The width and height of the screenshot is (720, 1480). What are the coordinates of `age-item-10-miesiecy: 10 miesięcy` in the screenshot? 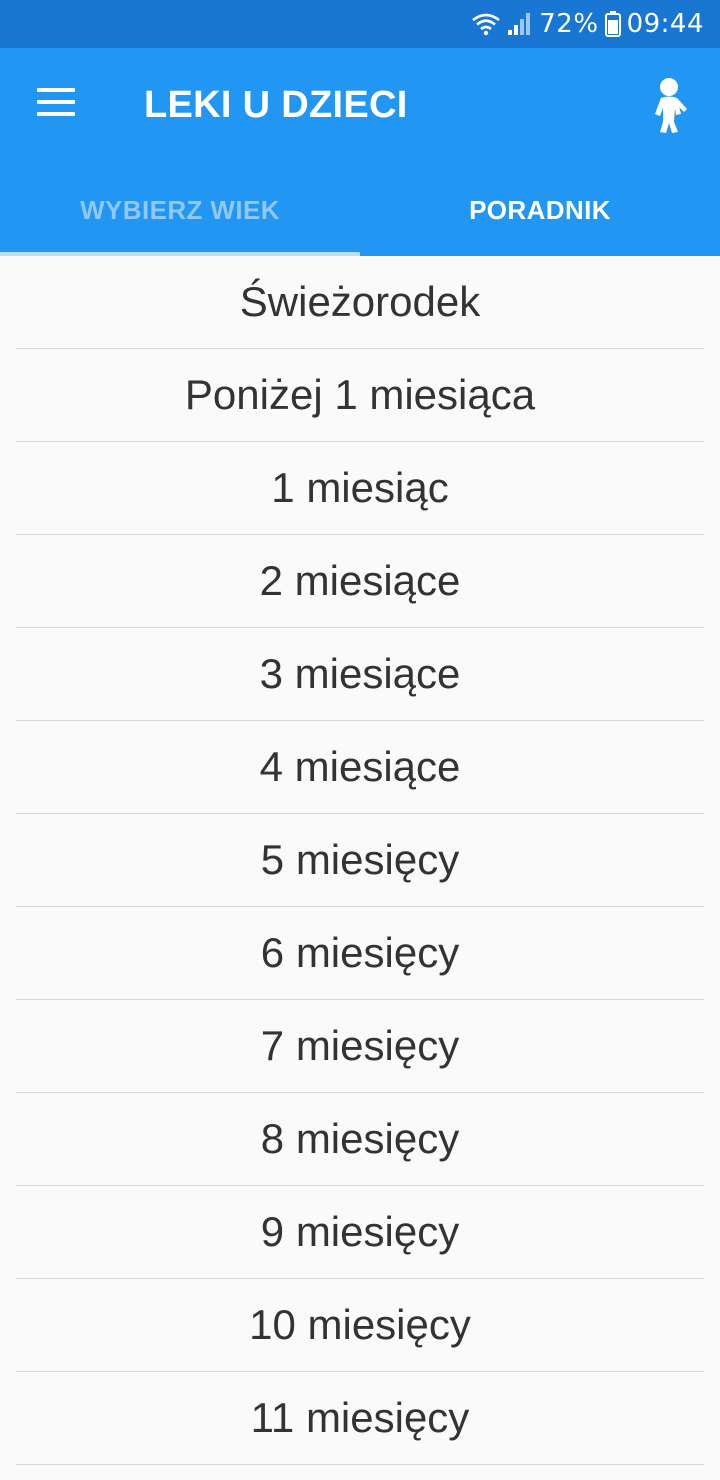 It's located at (360, 1325).